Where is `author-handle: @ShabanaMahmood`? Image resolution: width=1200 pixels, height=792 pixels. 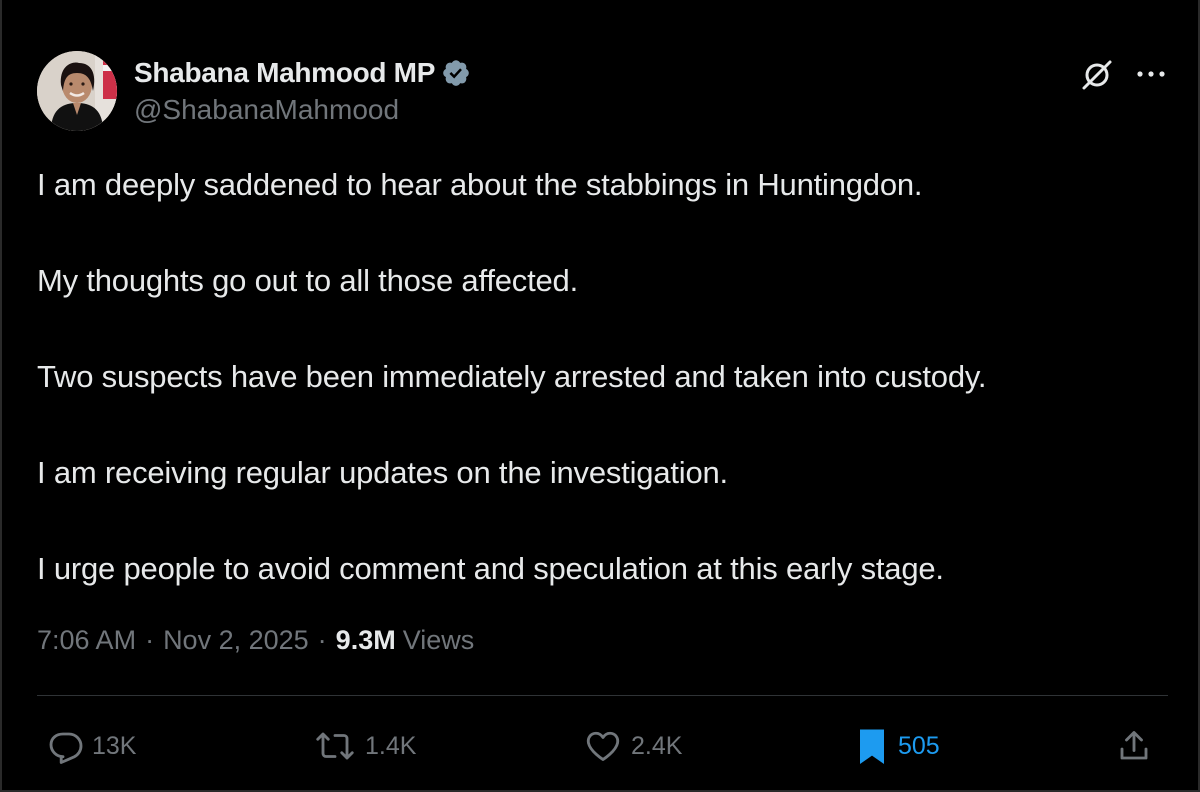
author-handle: @ShabanaMahmood is located at coordinates (266, 110).